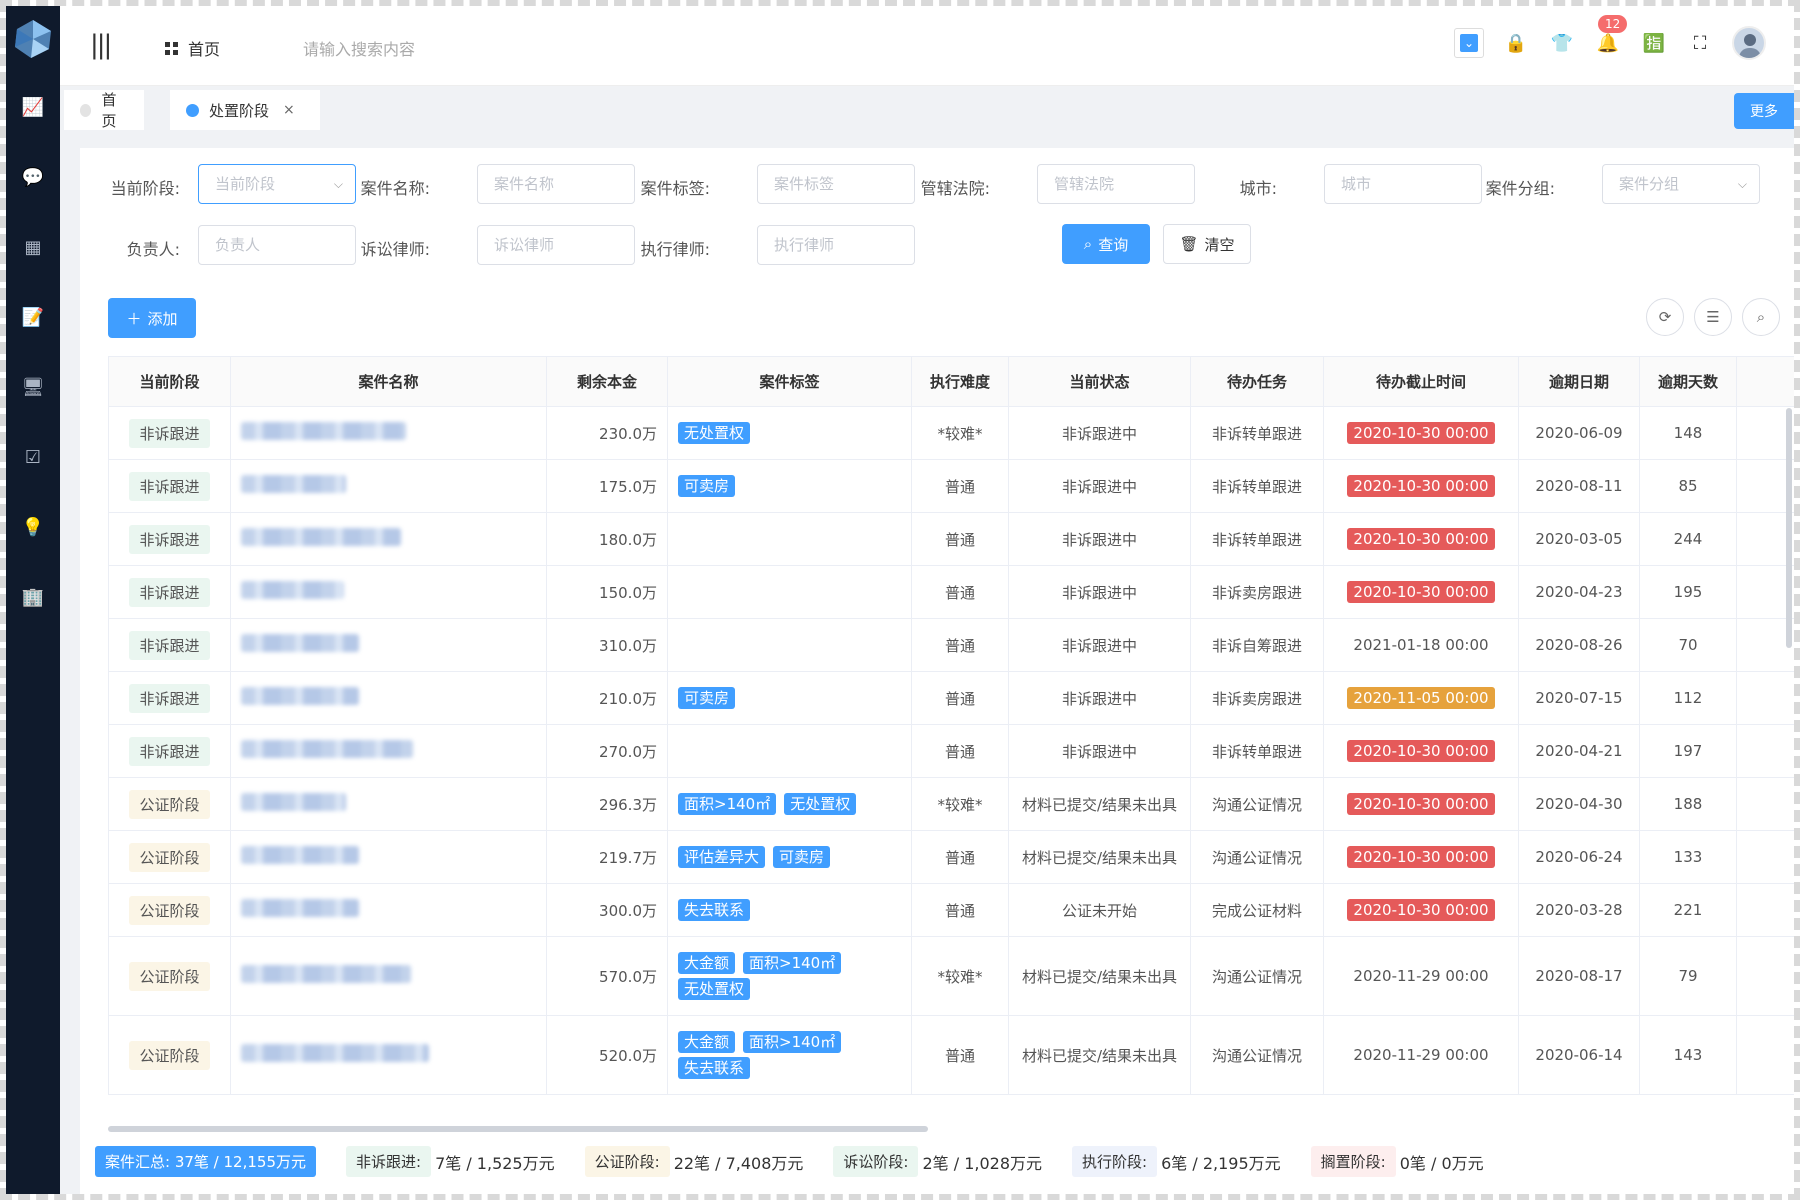 Image resolution: width=1800 pixels, height=1200 pixels. Describe the element at coordinates (1700, 43) in the screenshot. I see `fullscreen-icon: ⛶` at that location.